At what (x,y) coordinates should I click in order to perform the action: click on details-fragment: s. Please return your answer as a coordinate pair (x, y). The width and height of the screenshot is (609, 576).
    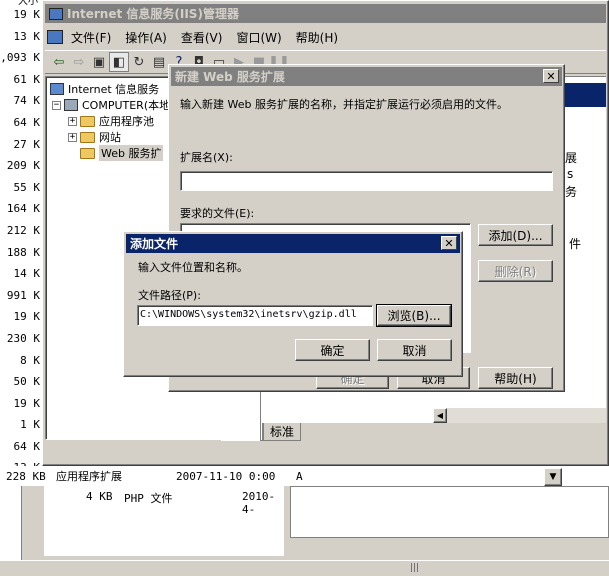
    Looking at the image, I should click on (570, 174).